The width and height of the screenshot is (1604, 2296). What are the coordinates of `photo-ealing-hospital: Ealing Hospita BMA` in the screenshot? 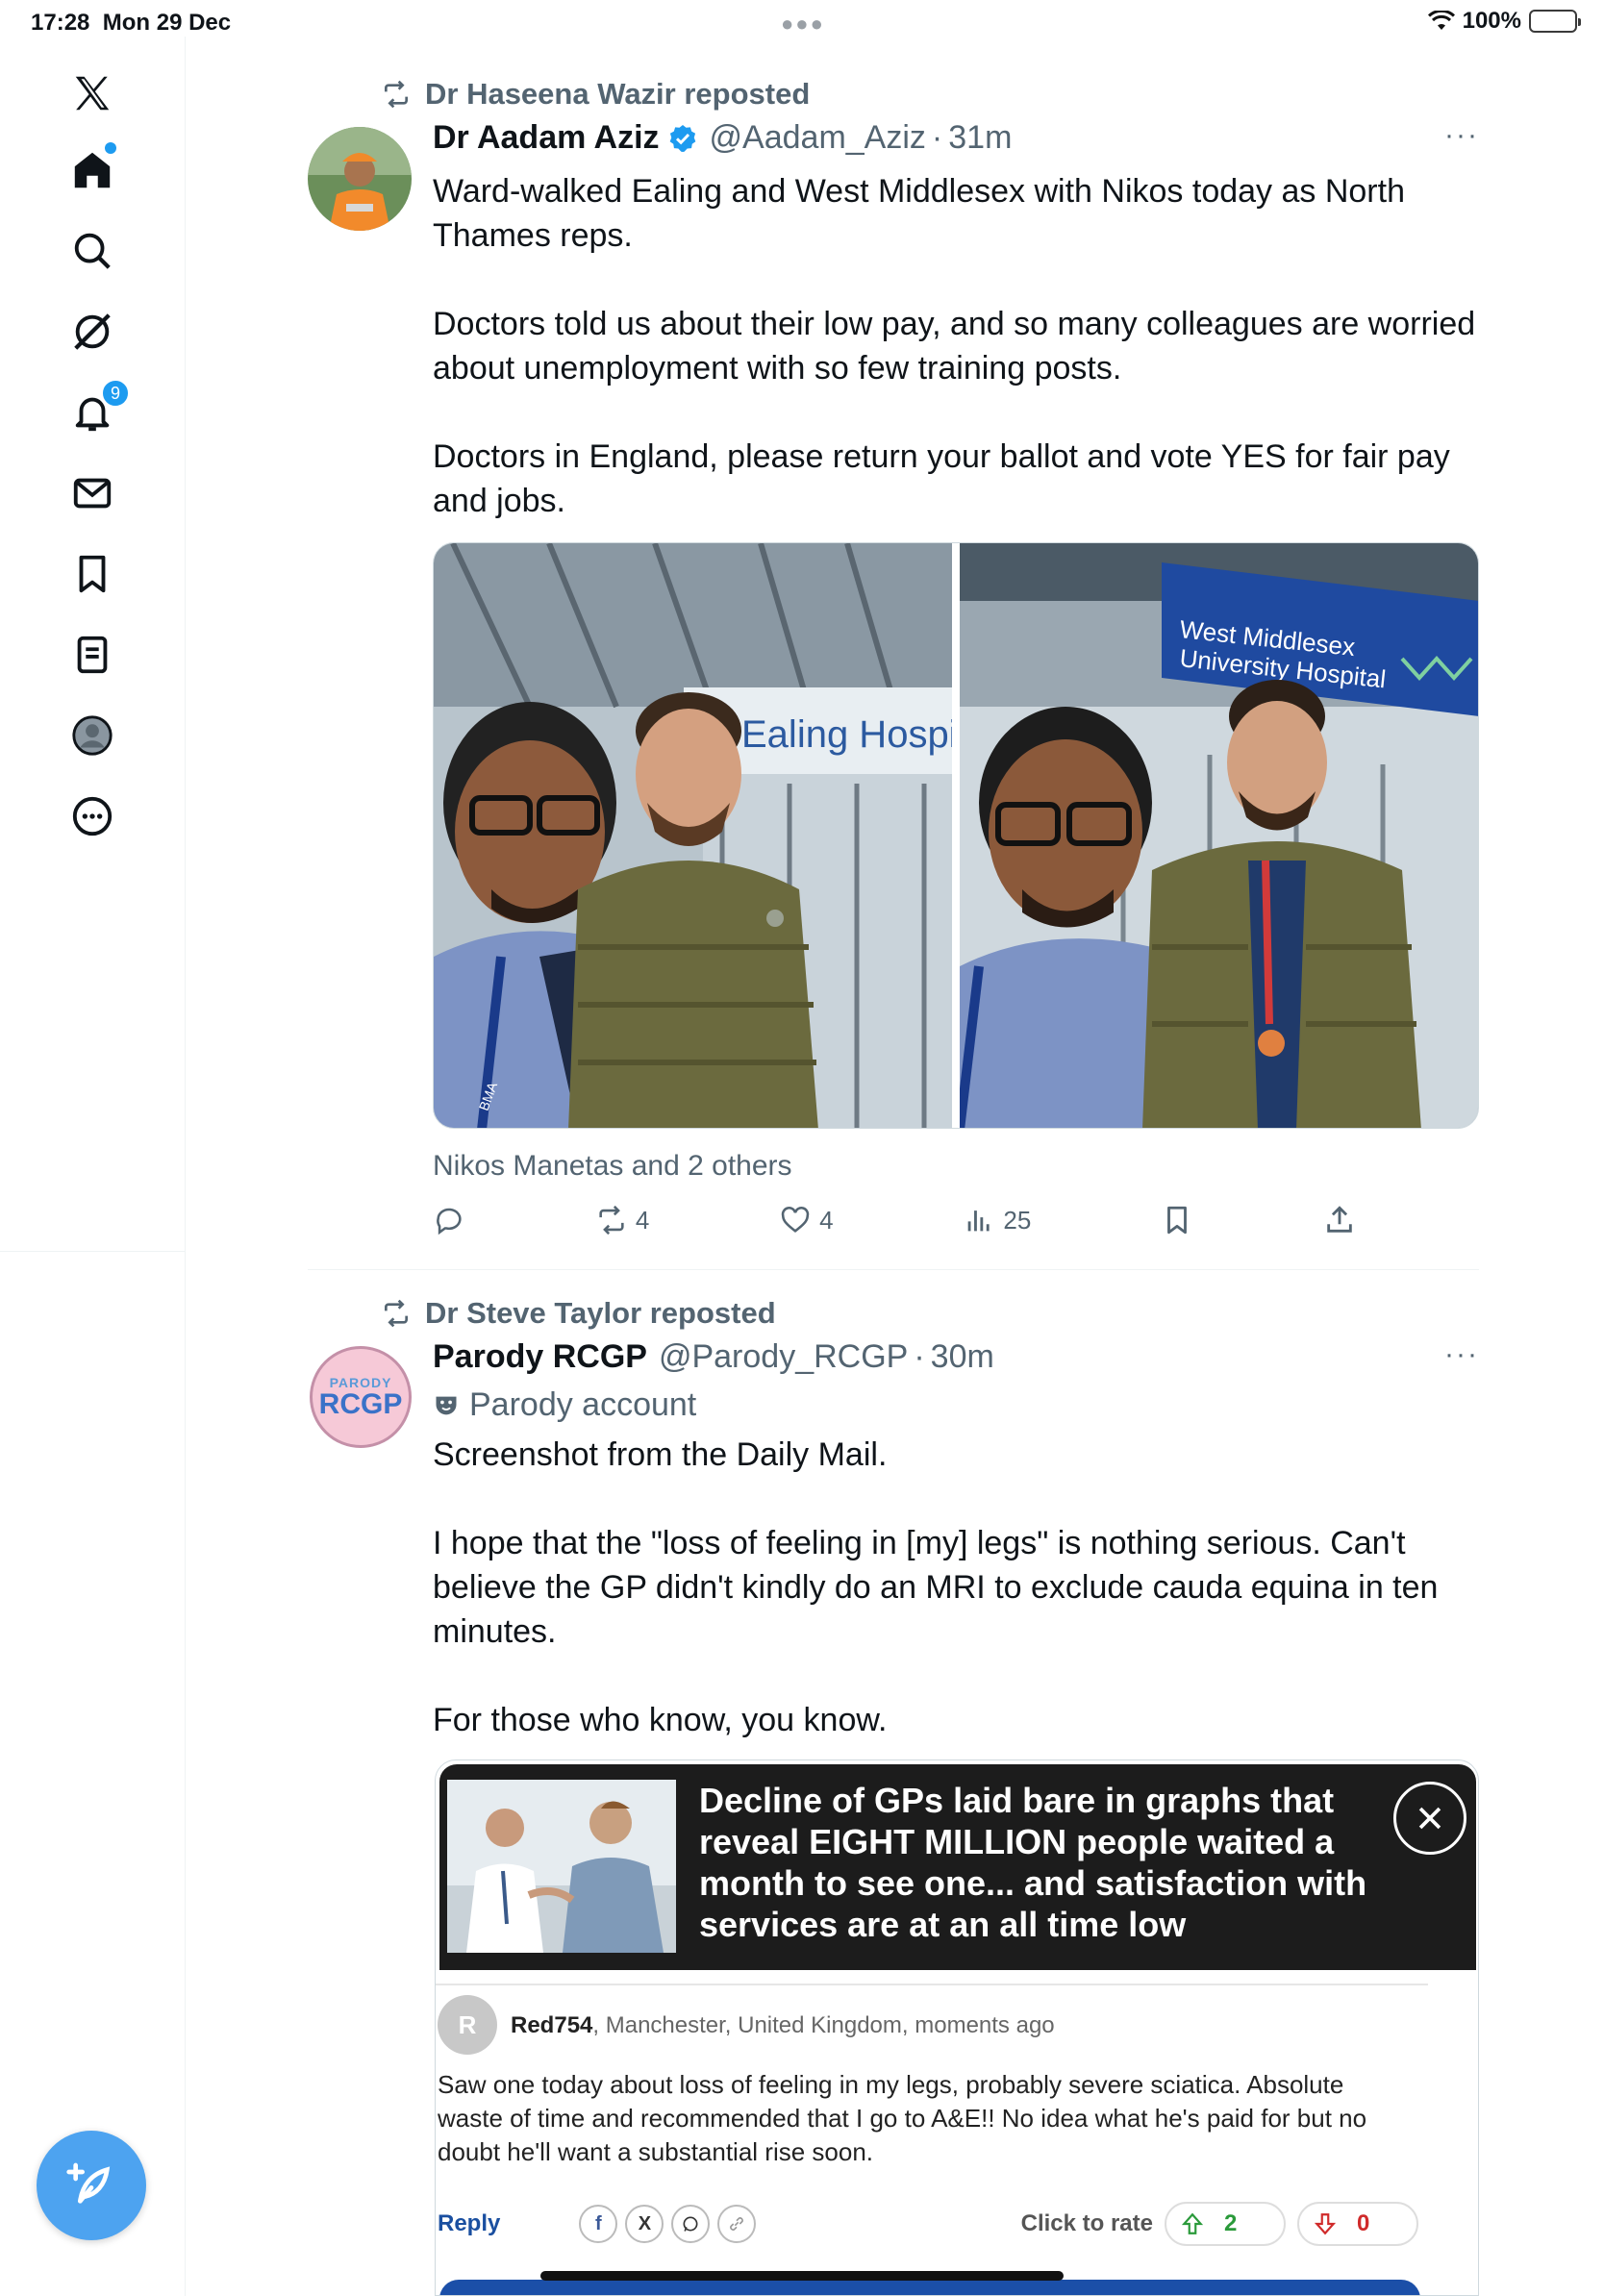 It's located at (693, 835).